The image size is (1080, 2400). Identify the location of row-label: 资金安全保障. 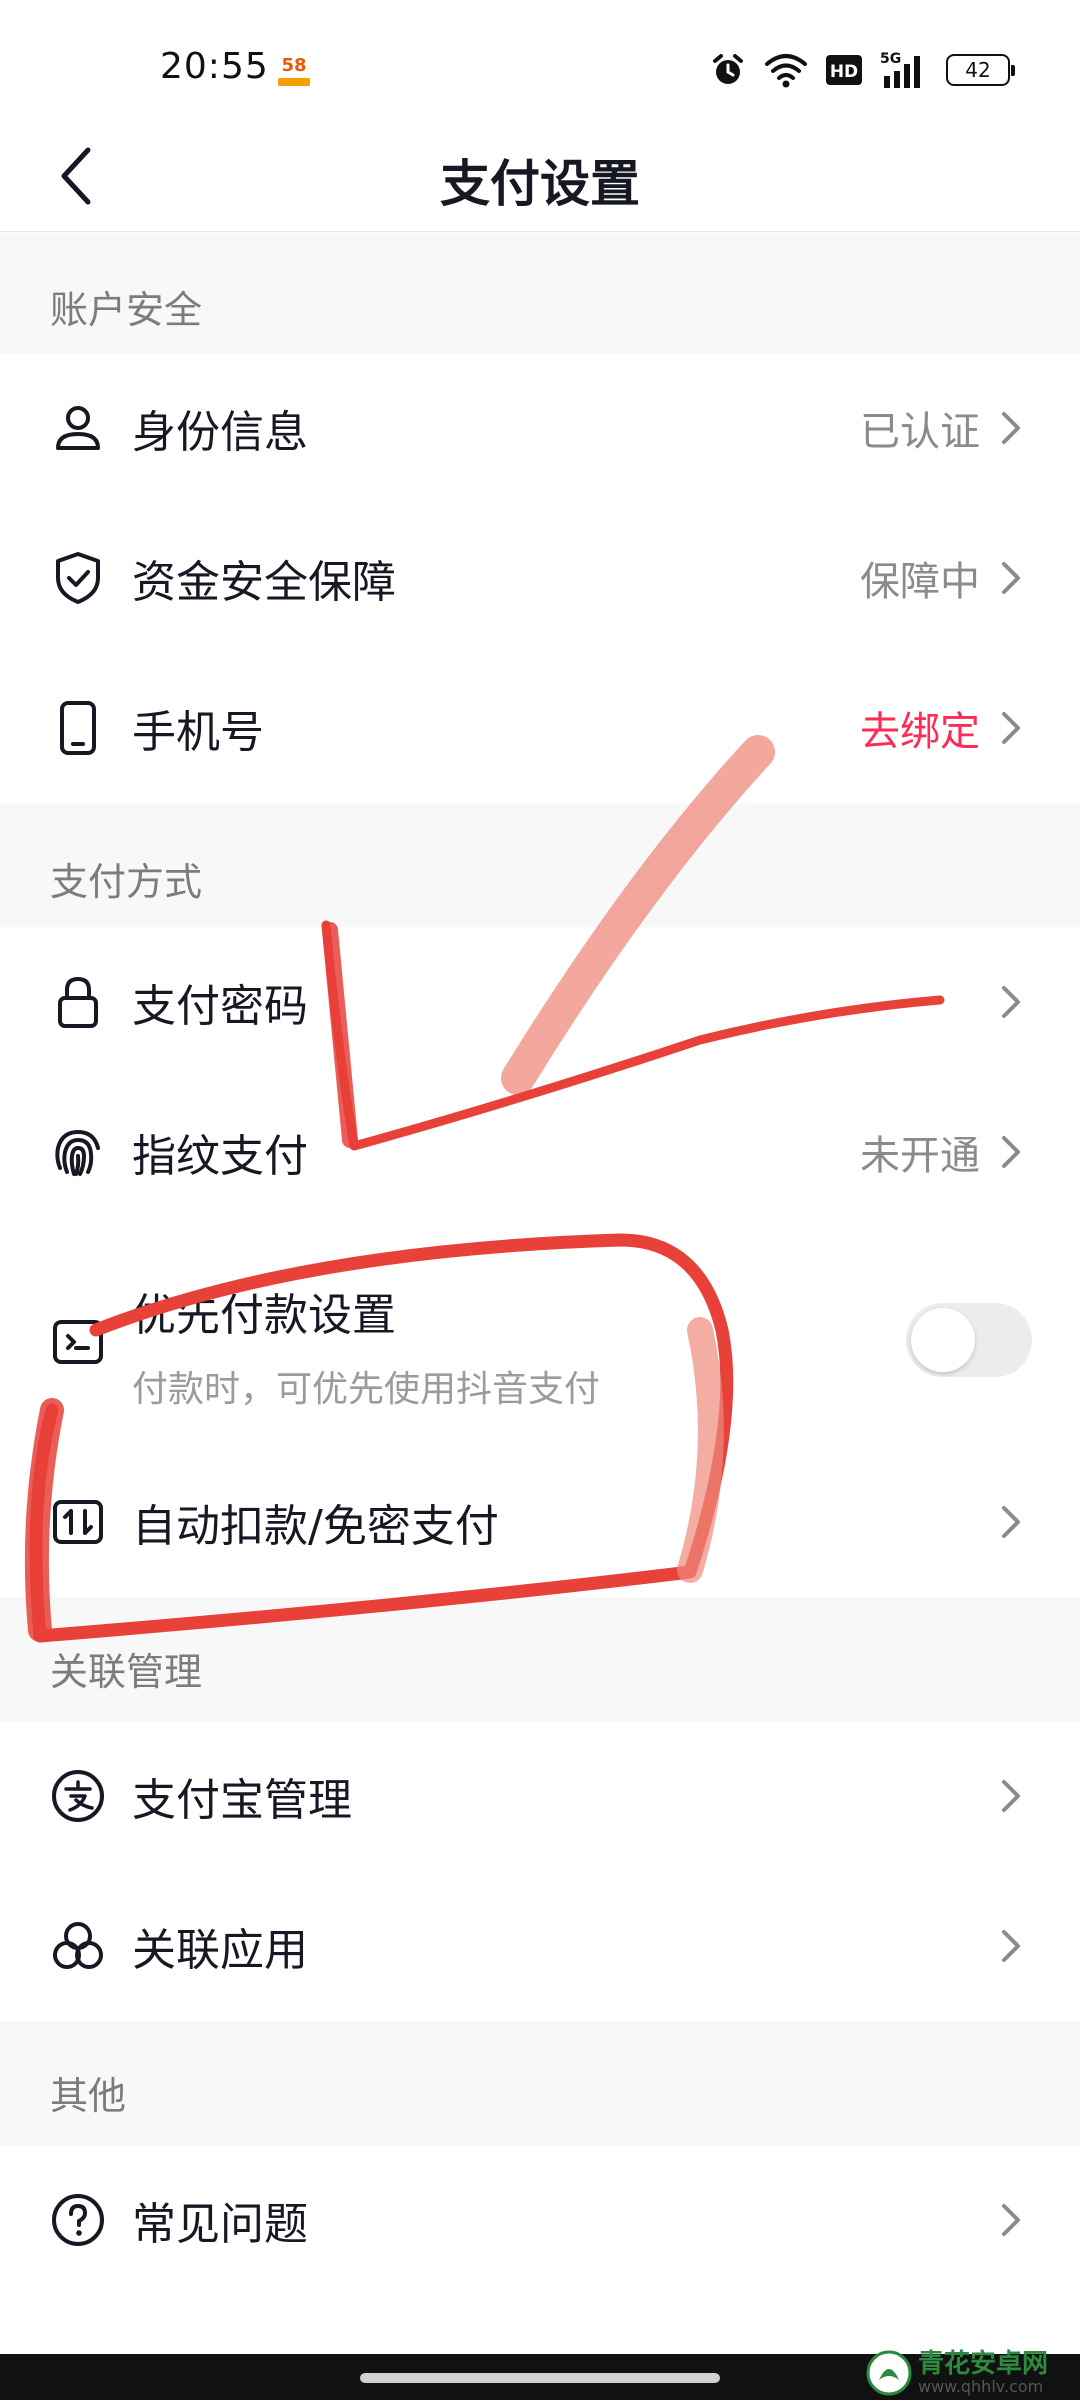
(264, 582).